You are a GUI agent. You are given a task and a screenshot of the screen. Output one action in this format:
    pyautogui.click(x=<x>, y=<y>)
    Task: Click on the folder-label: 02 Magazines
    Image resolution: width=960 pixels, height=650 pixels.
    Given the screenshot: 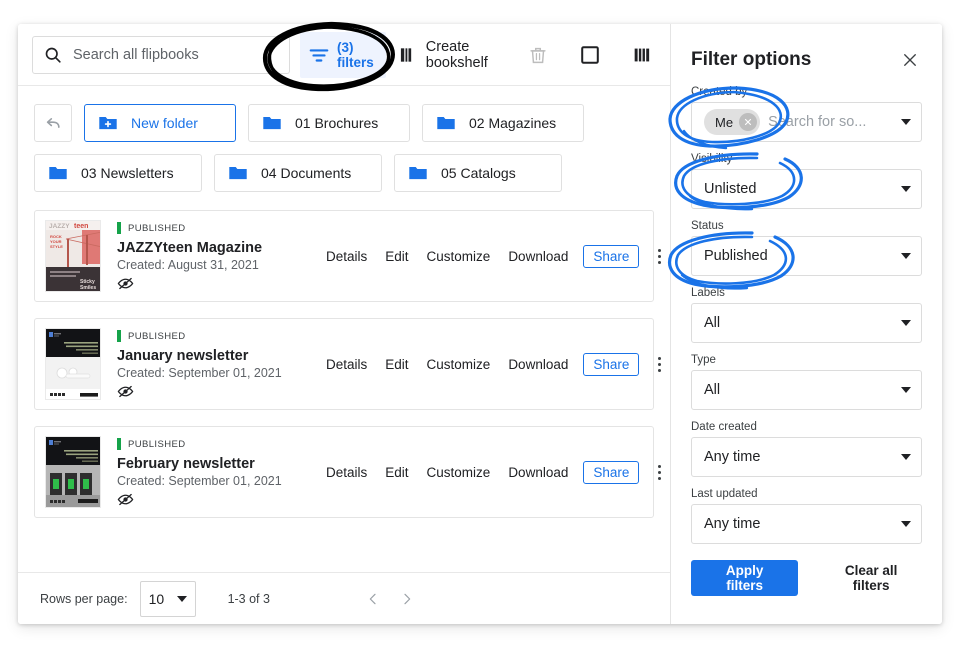 What is the action you would take?
    pyautogui.click(x=513, y=123)
    